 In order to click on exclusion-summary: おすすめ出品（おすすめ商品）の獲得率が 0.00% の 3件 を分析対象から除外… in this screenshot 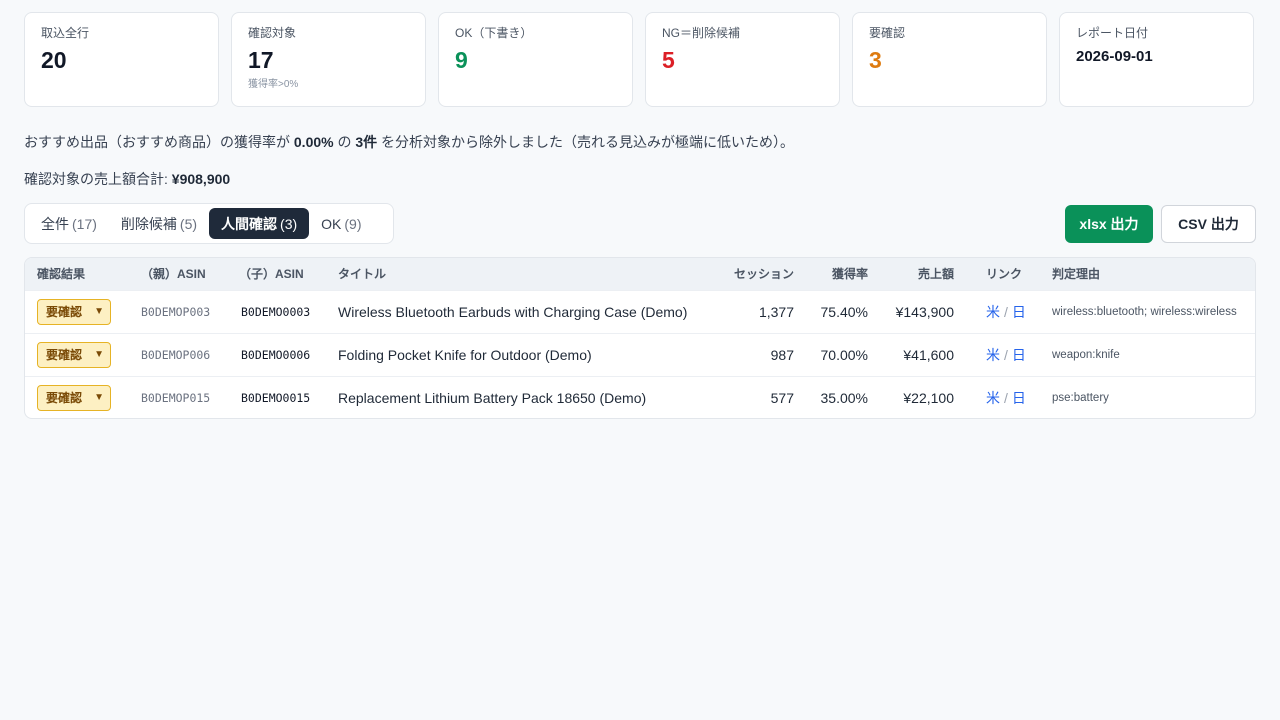, I will do `click(409, 142)`.